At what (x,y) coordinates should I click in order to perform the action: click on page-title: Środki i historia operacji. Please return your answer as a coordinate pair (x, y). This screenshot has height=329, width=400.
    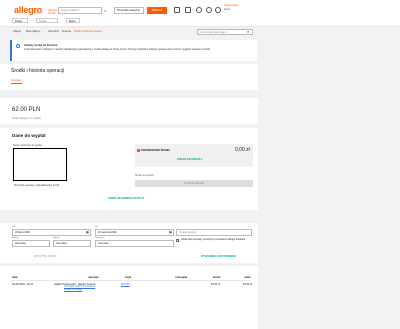
    Looking at the image, I should click on (38, 71).